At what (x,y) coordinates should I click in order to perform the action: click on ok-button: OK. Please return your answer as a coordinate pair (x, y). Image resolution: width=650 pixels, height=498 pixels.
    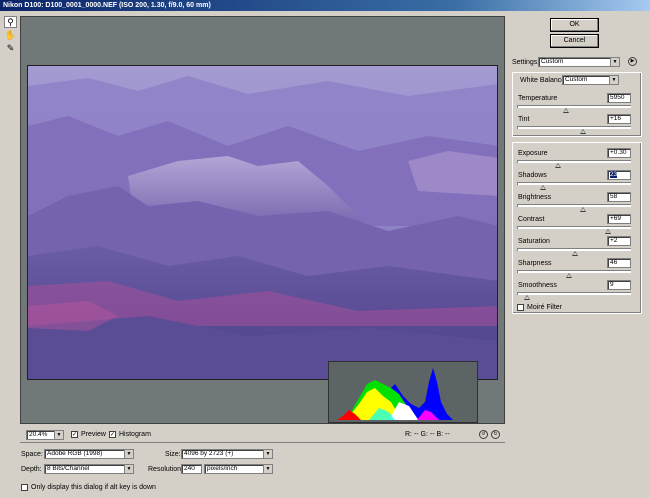
    Looking at the image, I should click on (574, 25).